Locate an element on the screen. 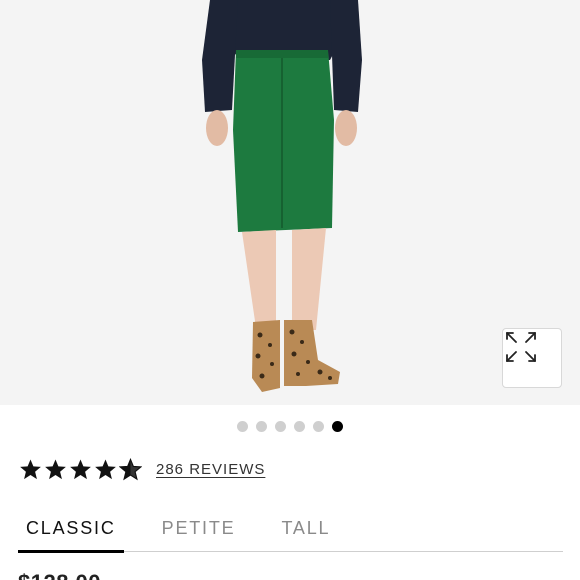  product-rating: 286 REVIEWS is located at coordinates (142, 469).